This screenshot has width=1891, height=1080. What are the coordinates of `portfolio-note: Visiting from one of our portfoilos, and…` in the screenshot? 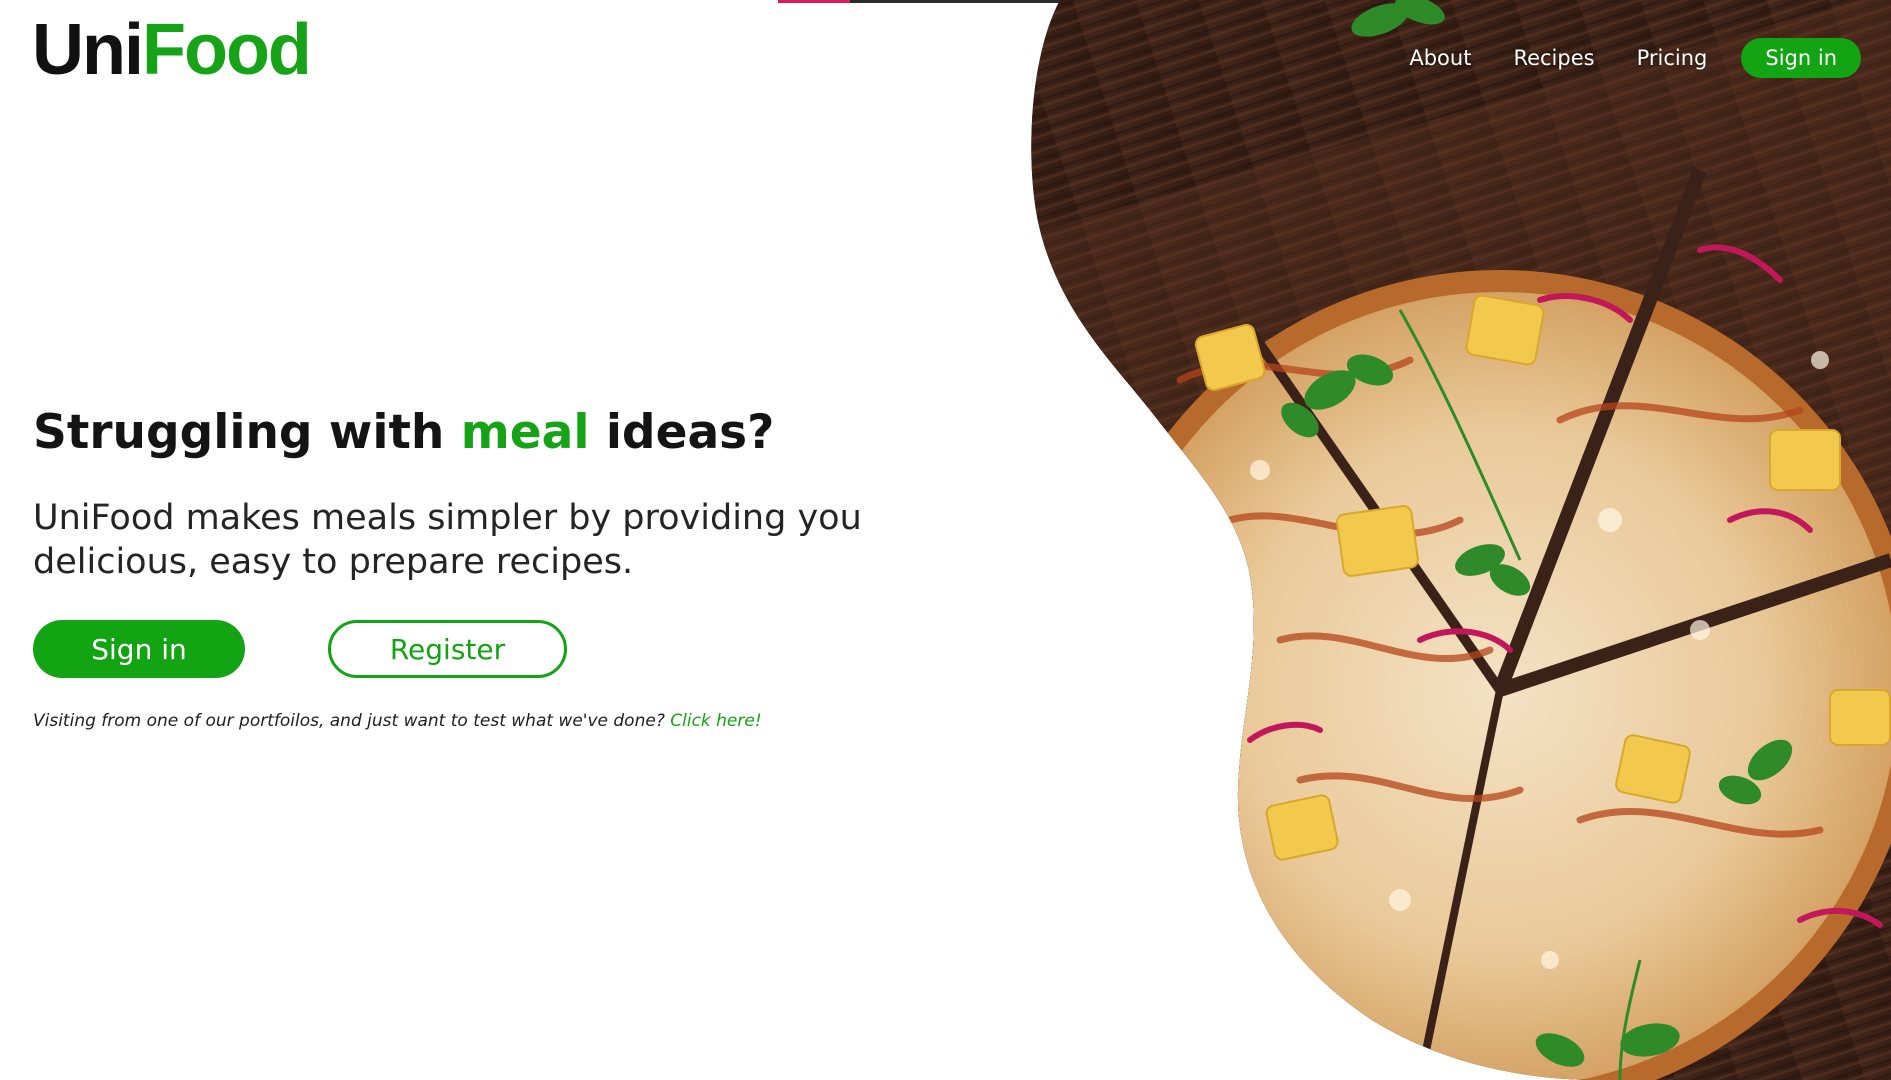 It's located at (397, 721).